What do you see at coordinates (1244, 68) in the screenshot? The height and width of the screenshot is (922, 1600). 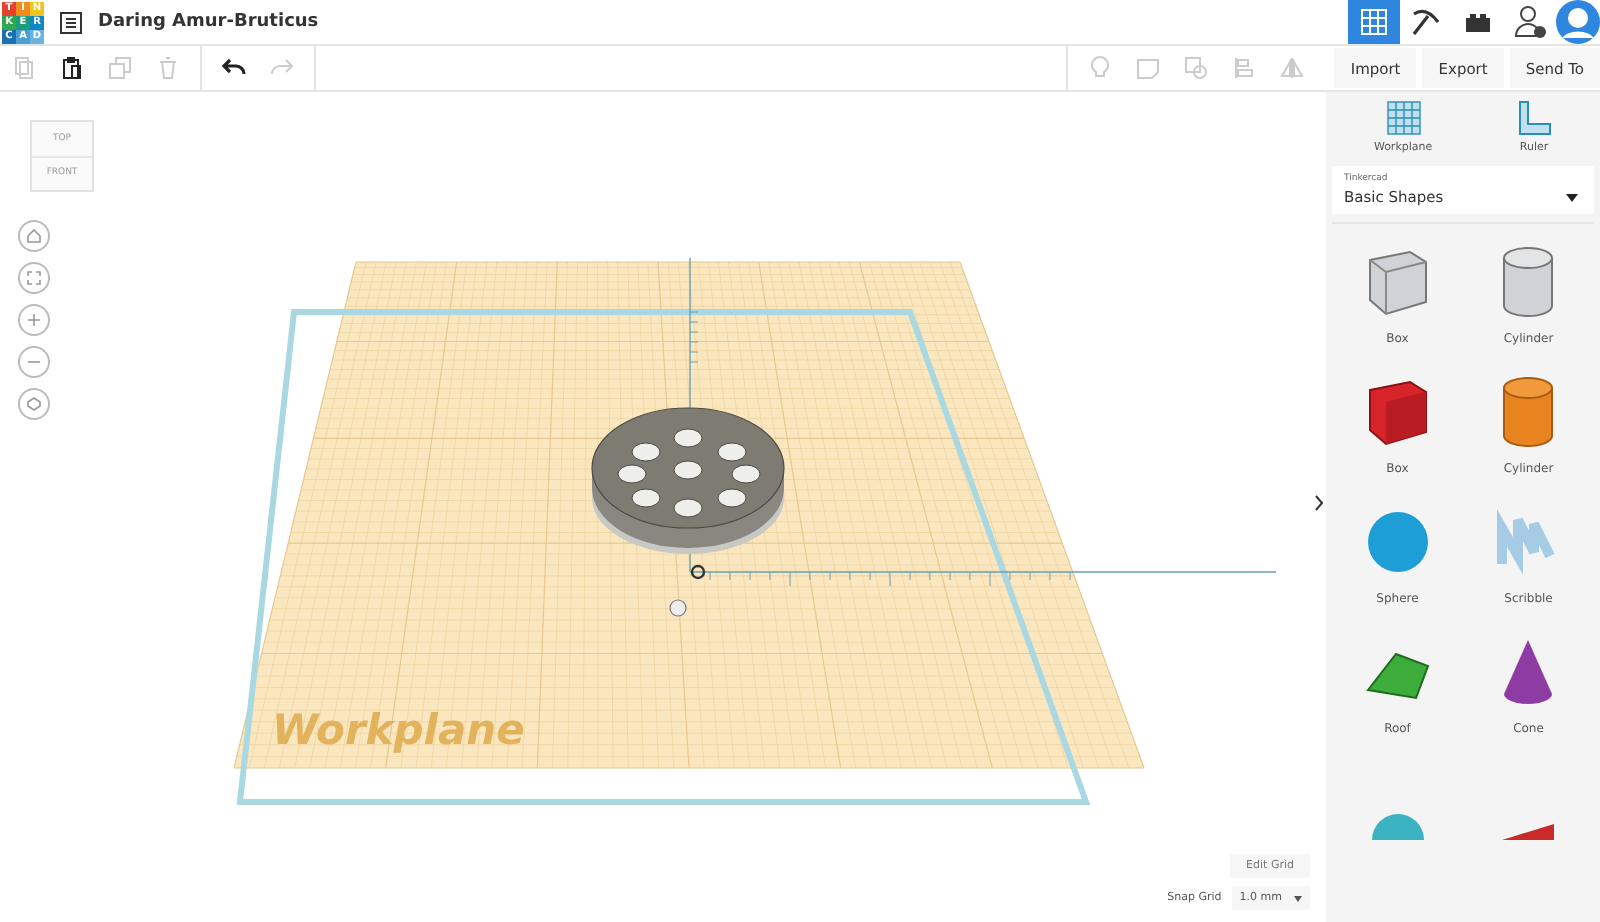 I see `align-icon` at bounding box center [1244, 68].